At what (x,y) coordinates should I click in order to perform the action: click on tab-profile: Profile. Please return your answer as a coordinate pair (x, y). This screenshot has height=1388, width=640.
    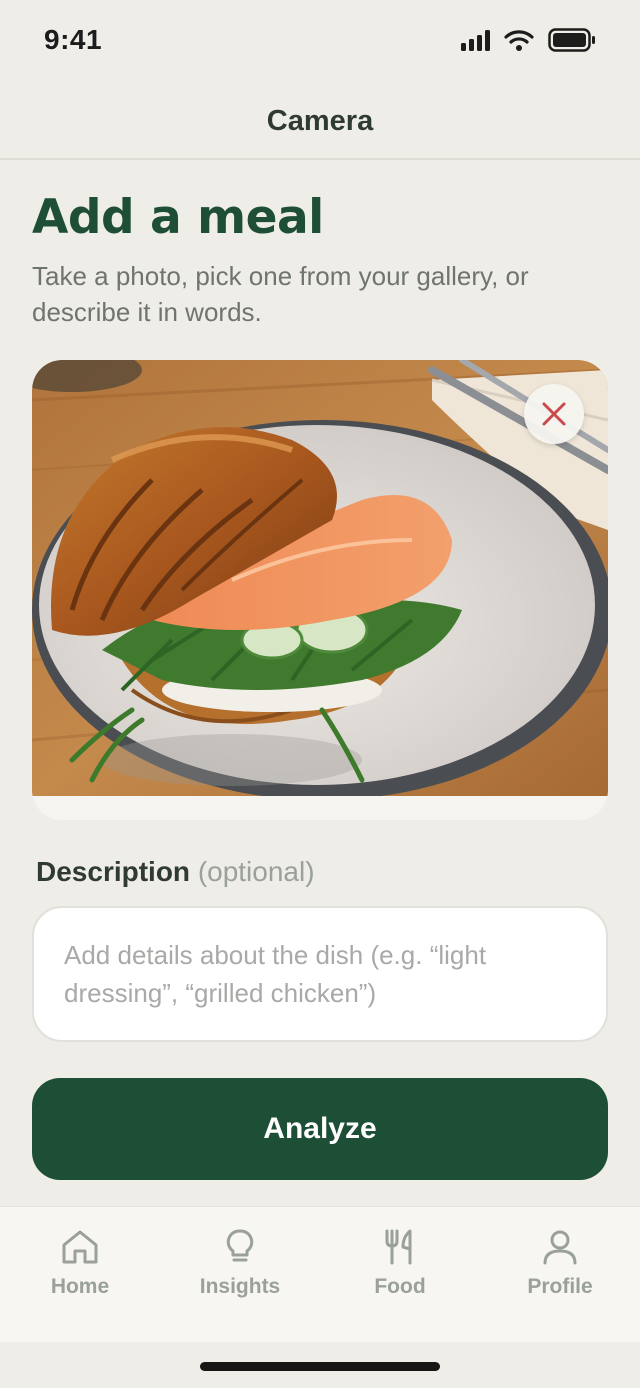
    Looking at the image, I should click on (560, 1274).